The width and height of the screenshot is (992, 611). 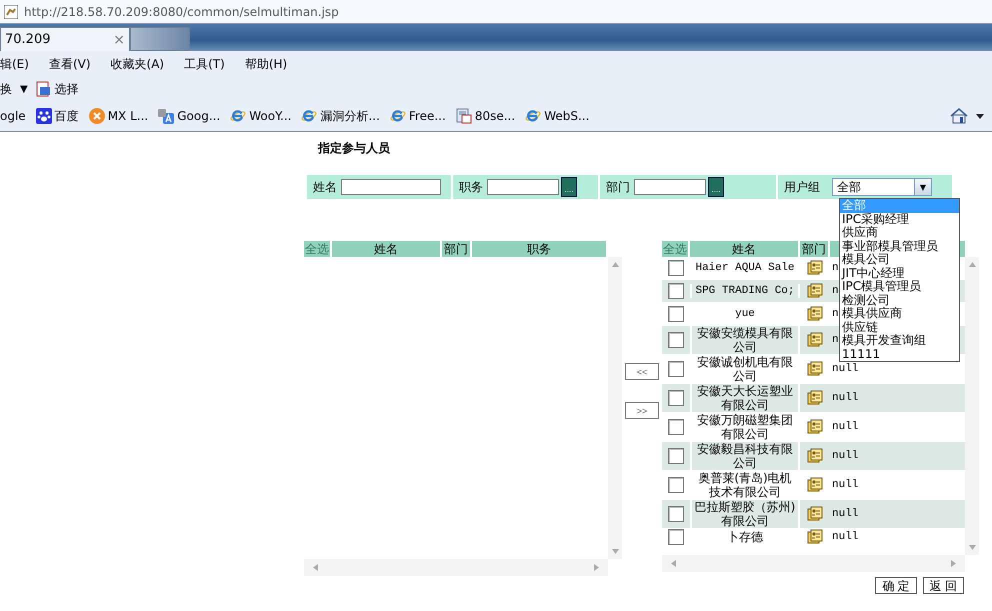 I want to click on dropdown-option: 模具供应商, so click(x=899, y=313).